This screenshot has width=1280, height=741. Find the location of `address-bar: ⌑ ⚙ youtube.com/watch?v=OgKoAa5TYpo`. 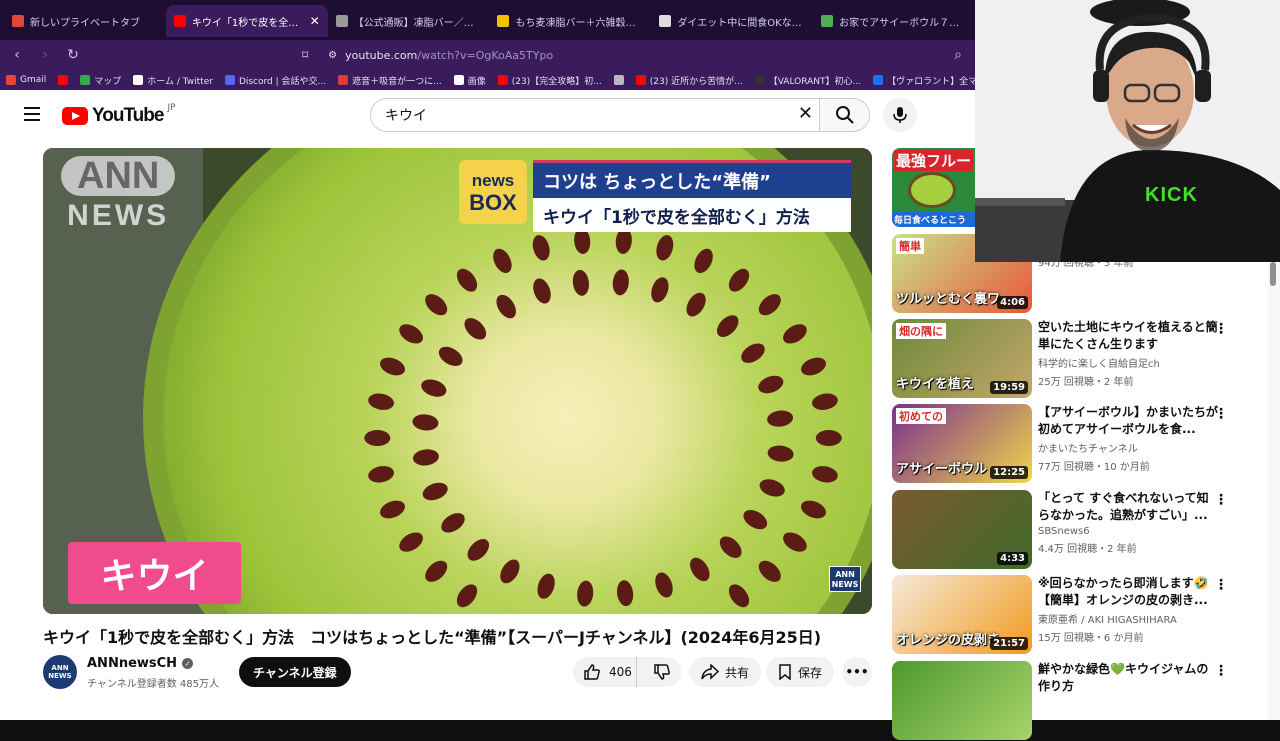

address-bar: ⌑ ⚙ youtube.com/watch?v=OgKoAa5TYpo is located at coordinates (620, 55).